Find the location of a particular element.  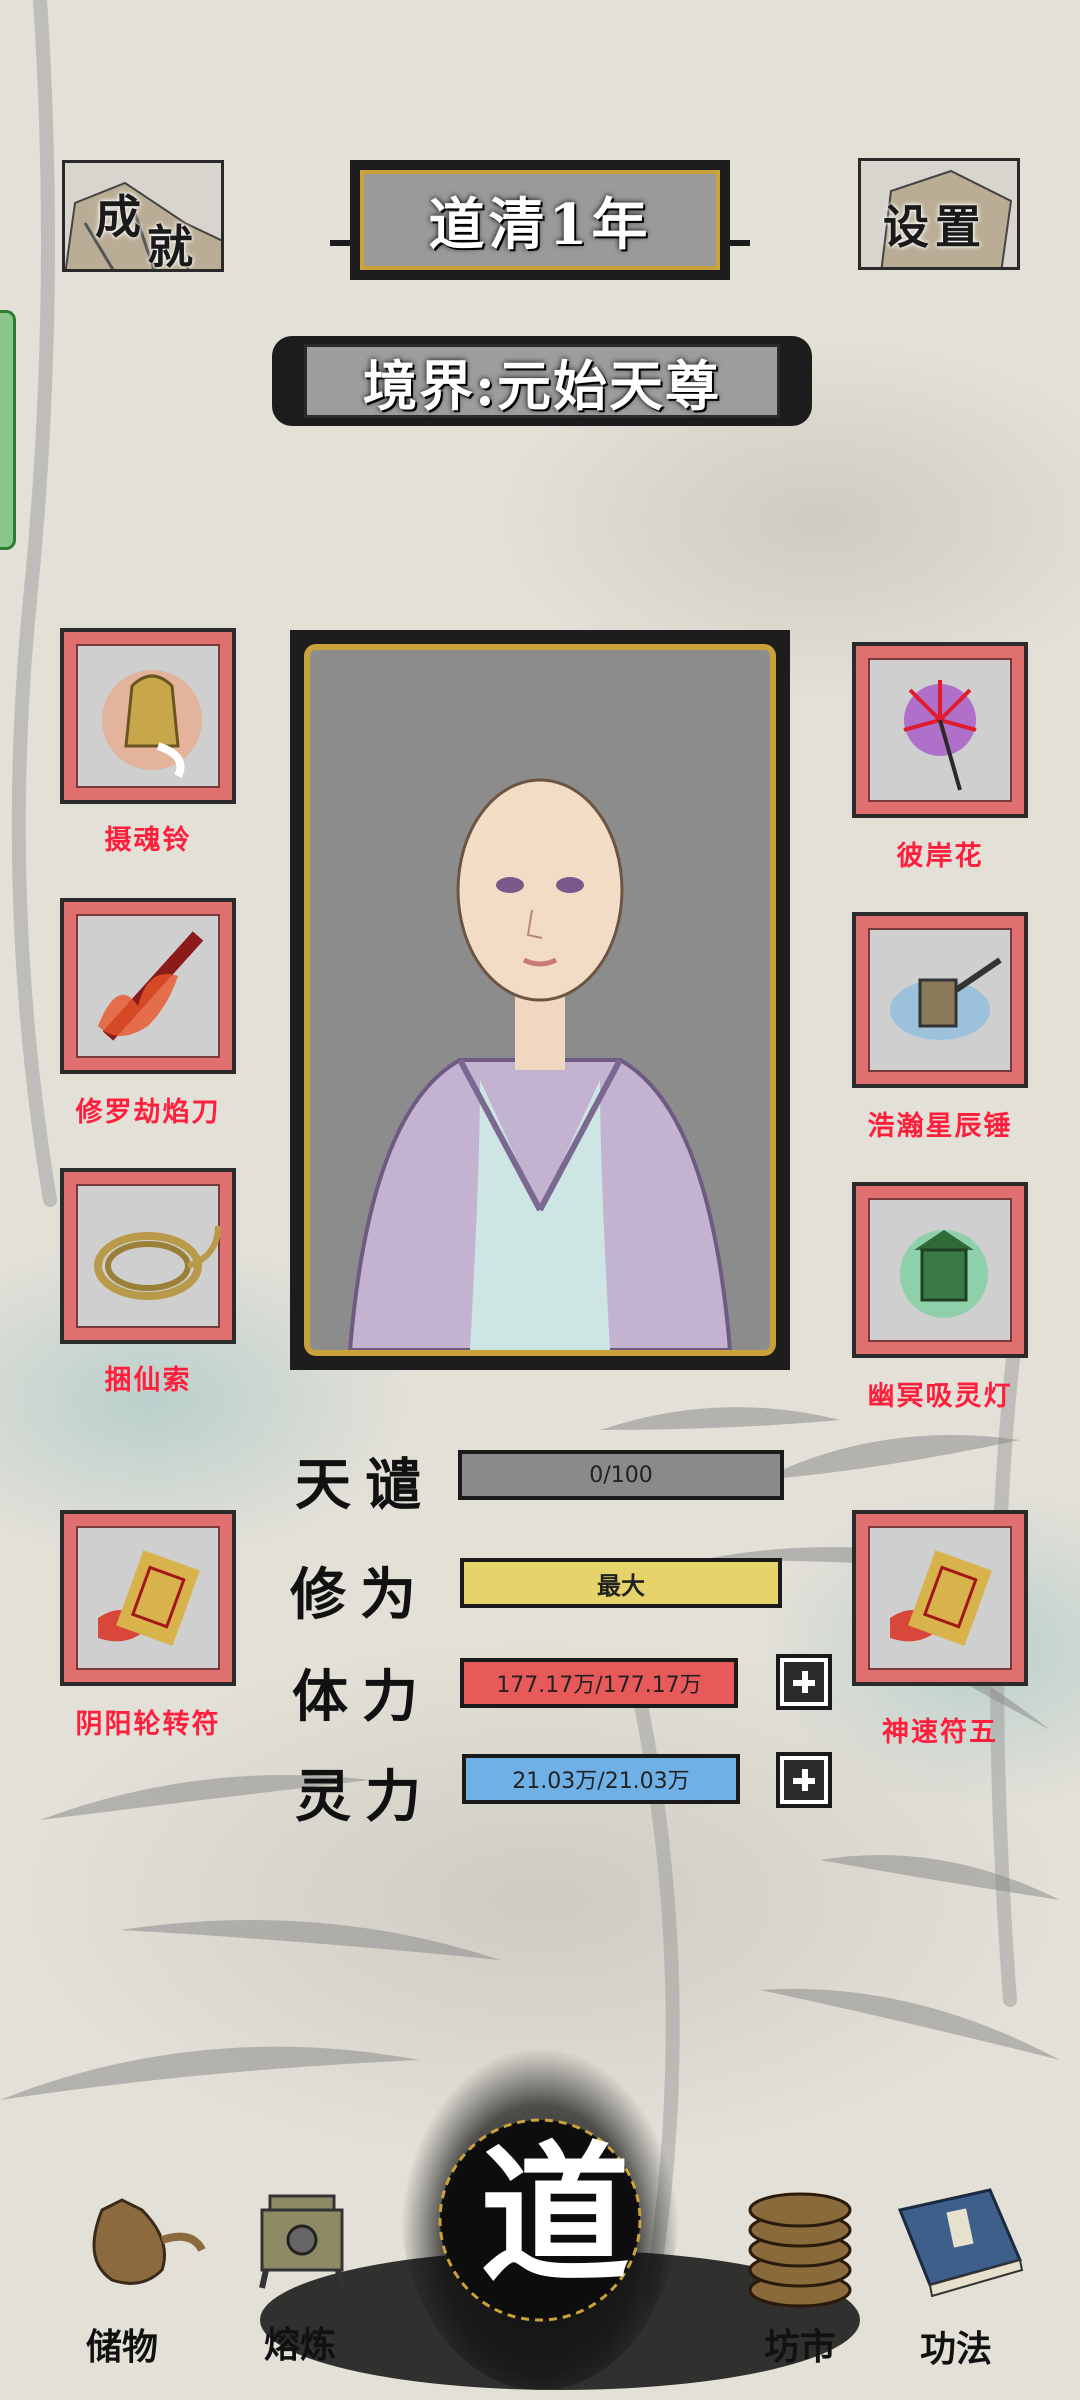

pouch-icon is located at coordinates (149, 2241).